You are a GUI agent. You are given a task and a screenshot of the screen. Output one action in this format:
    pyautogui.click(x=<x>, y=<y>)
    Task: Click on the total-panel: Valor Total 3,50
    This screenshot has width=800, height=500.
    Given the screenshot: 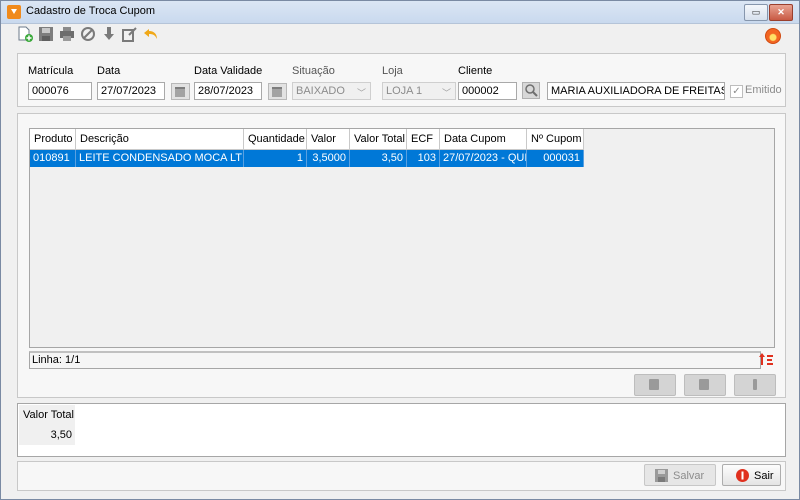 What is the action you would take?
    pyautogui.click(x=401, y=430)
    